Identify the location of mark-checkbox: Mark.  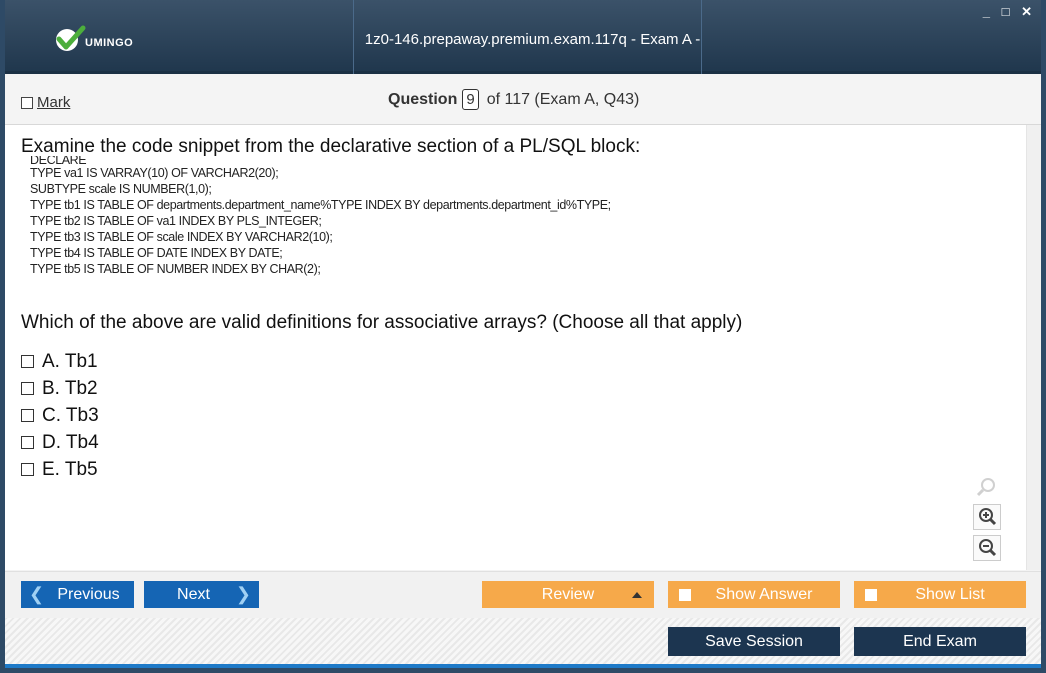
(45, 102).